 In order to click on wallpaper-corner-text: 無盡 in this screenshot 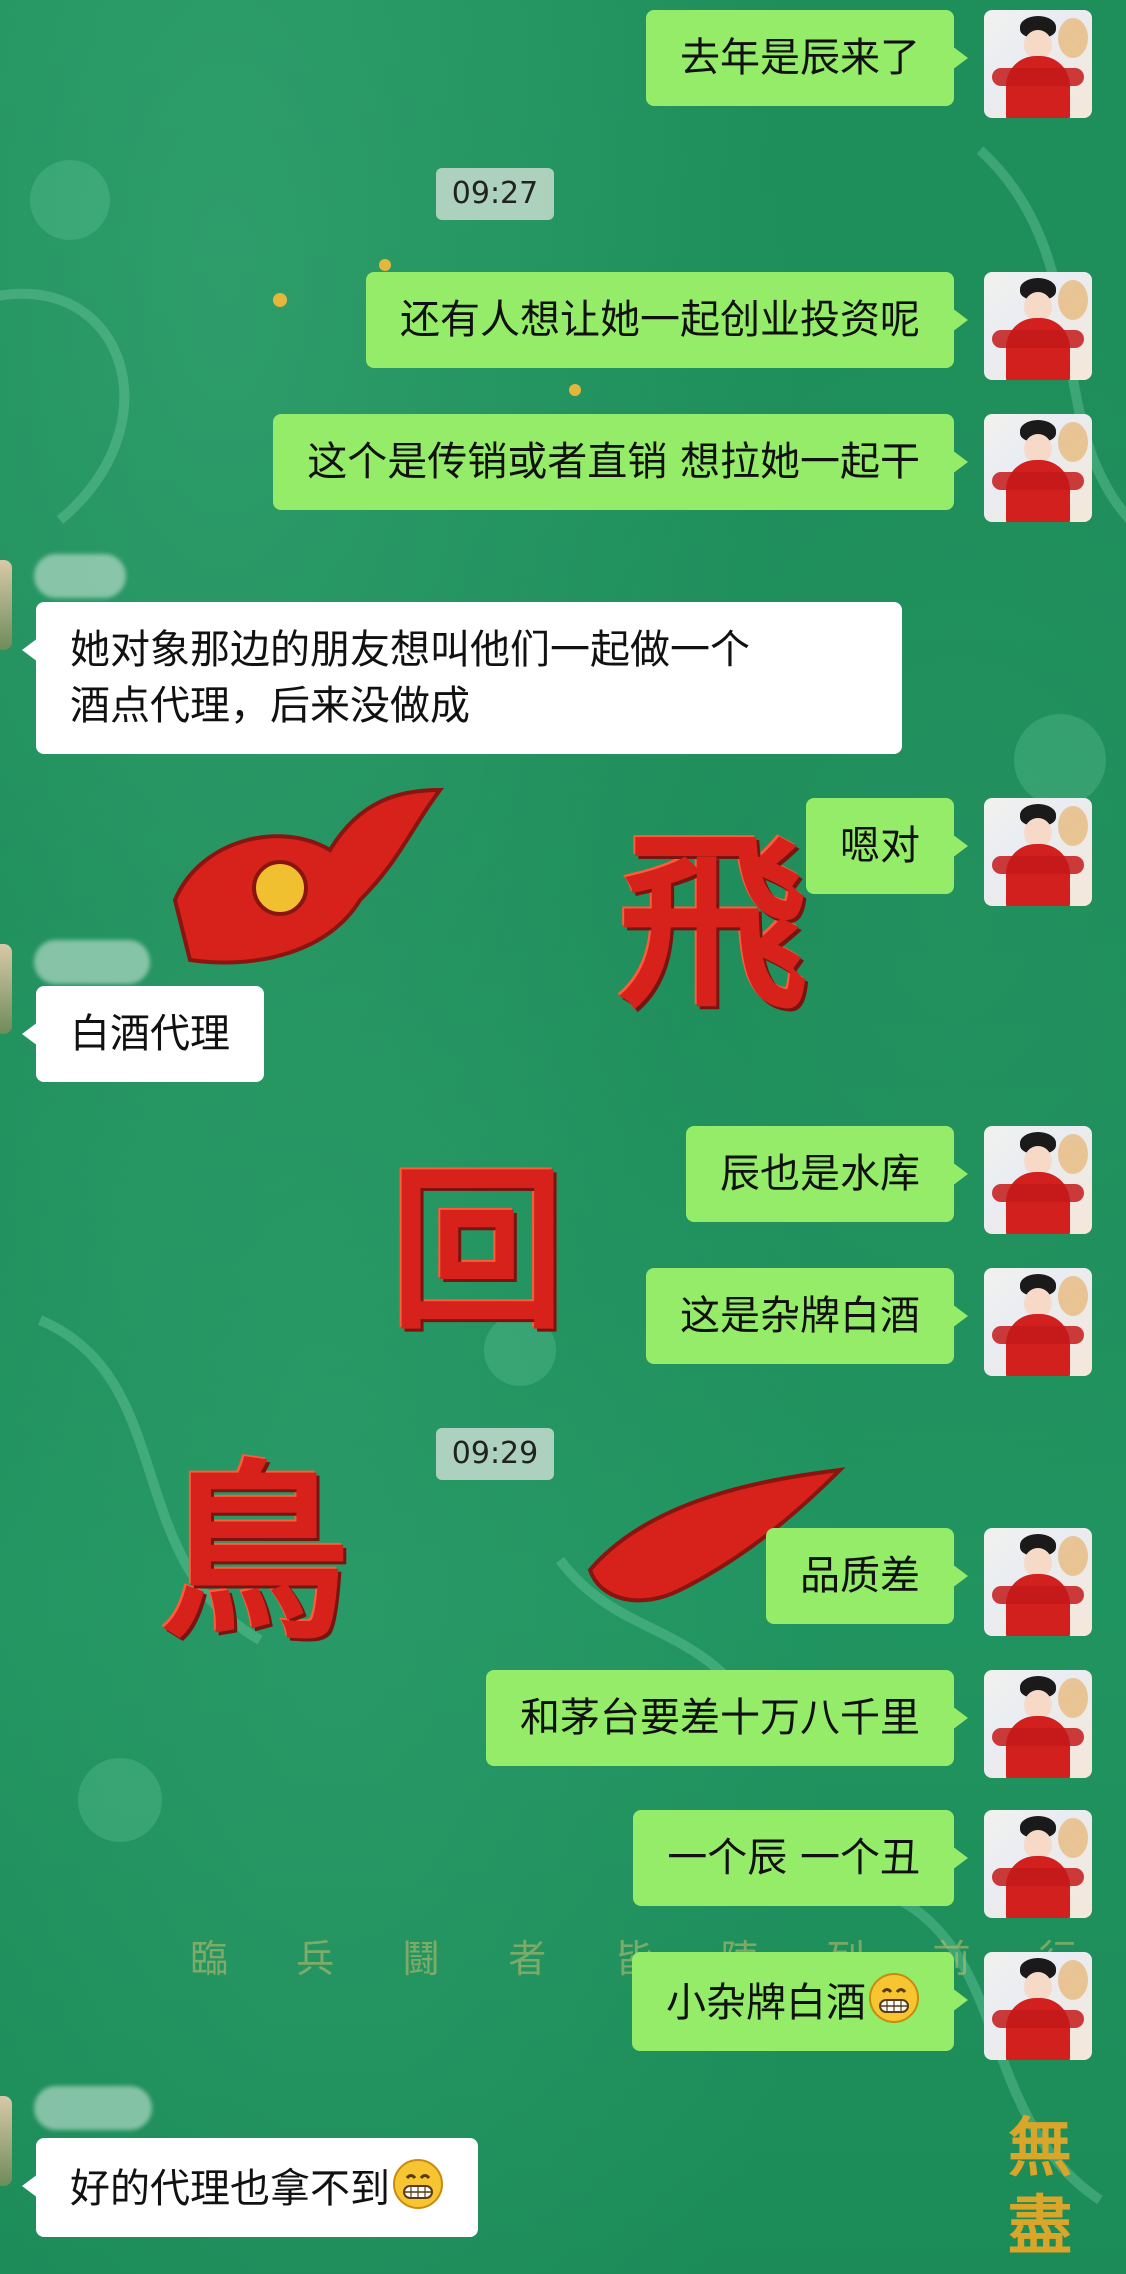, I will do `click(1040, 2187)`.